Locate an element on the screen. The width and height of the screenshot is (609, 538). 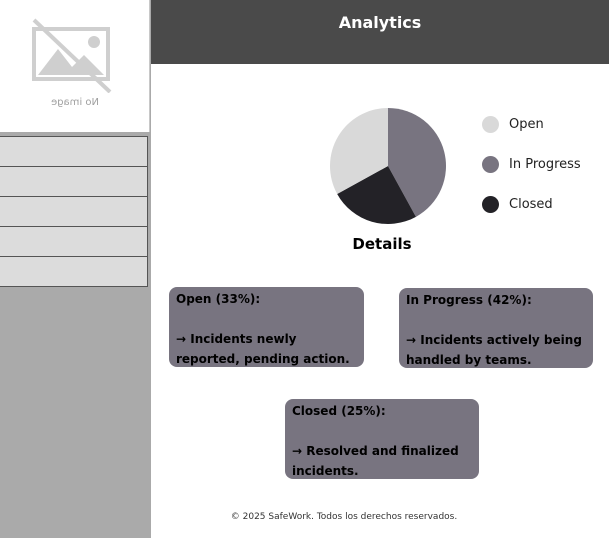
card-heading: Open (33%): is located at coordinates (218, 299).